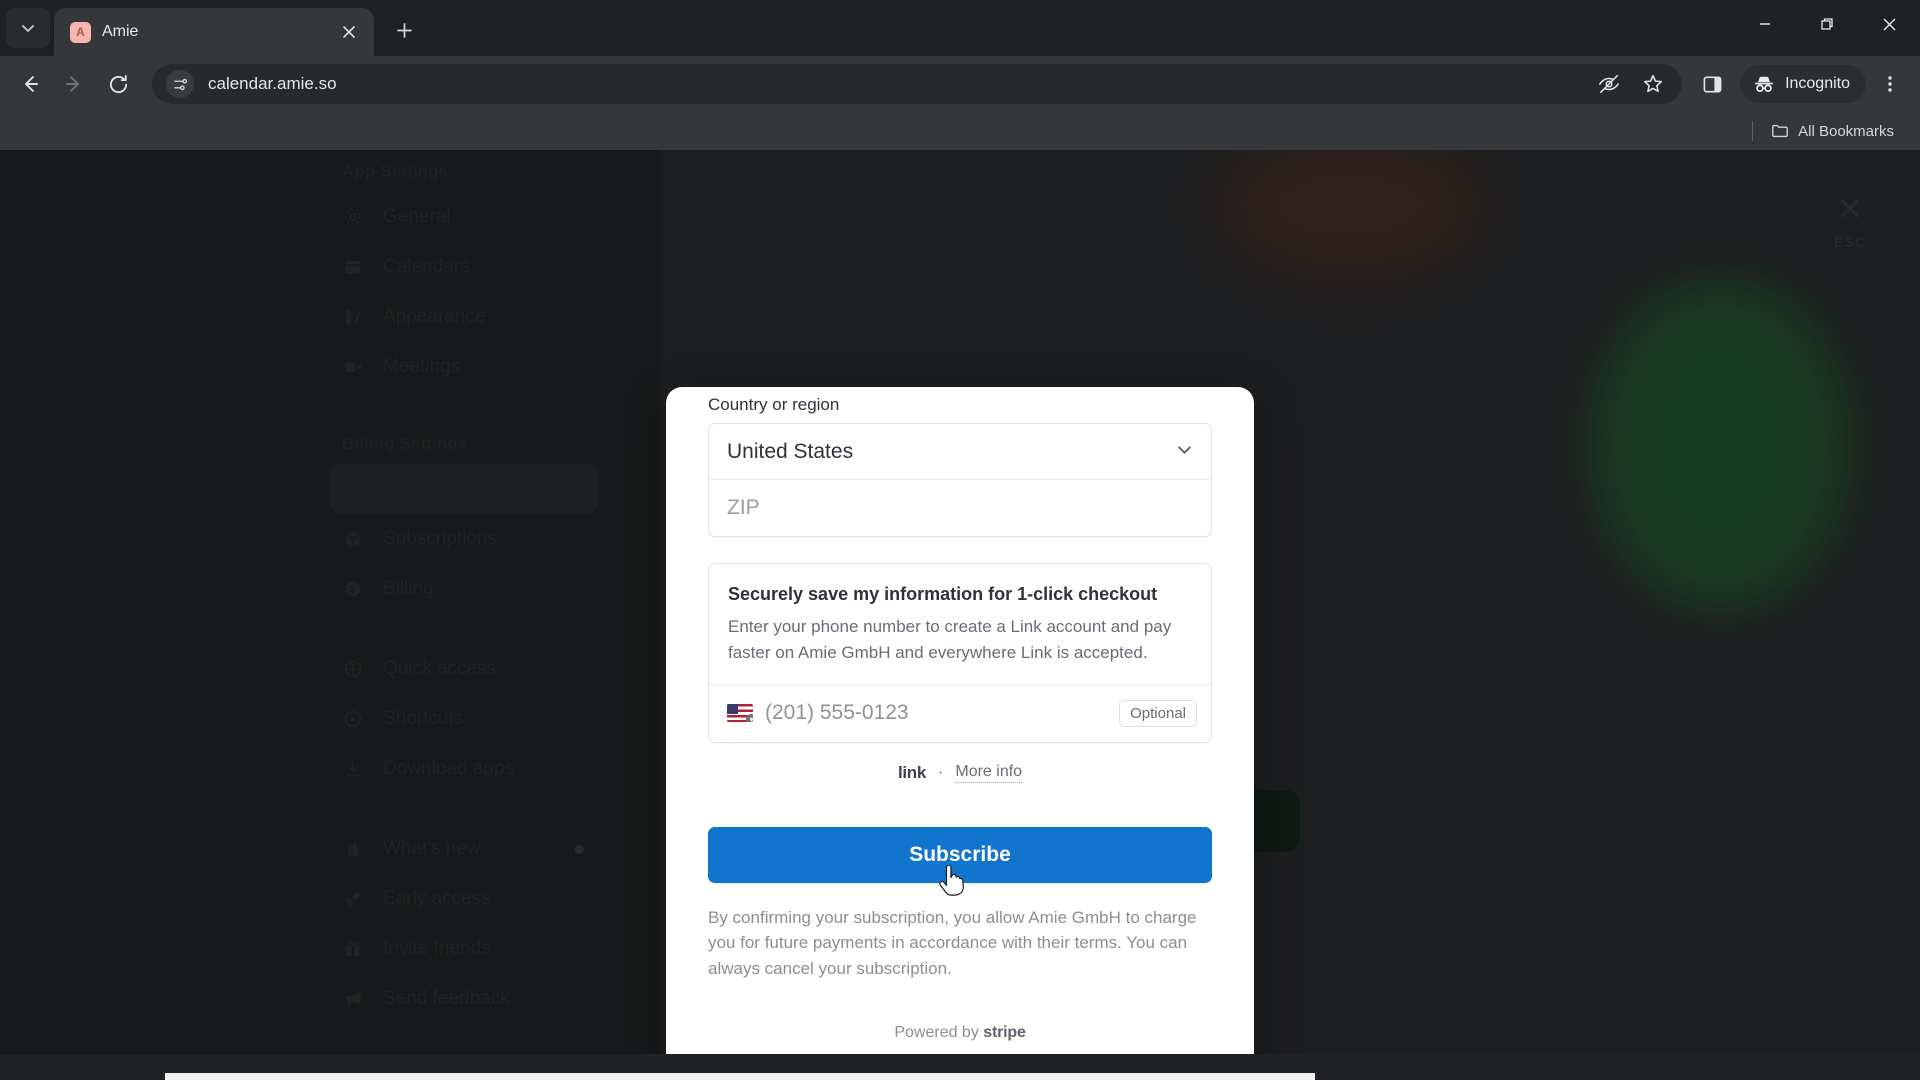 The width and height of the screenshot is (1920, 1080). I want to click on tab-close-button, so click(349, 32).